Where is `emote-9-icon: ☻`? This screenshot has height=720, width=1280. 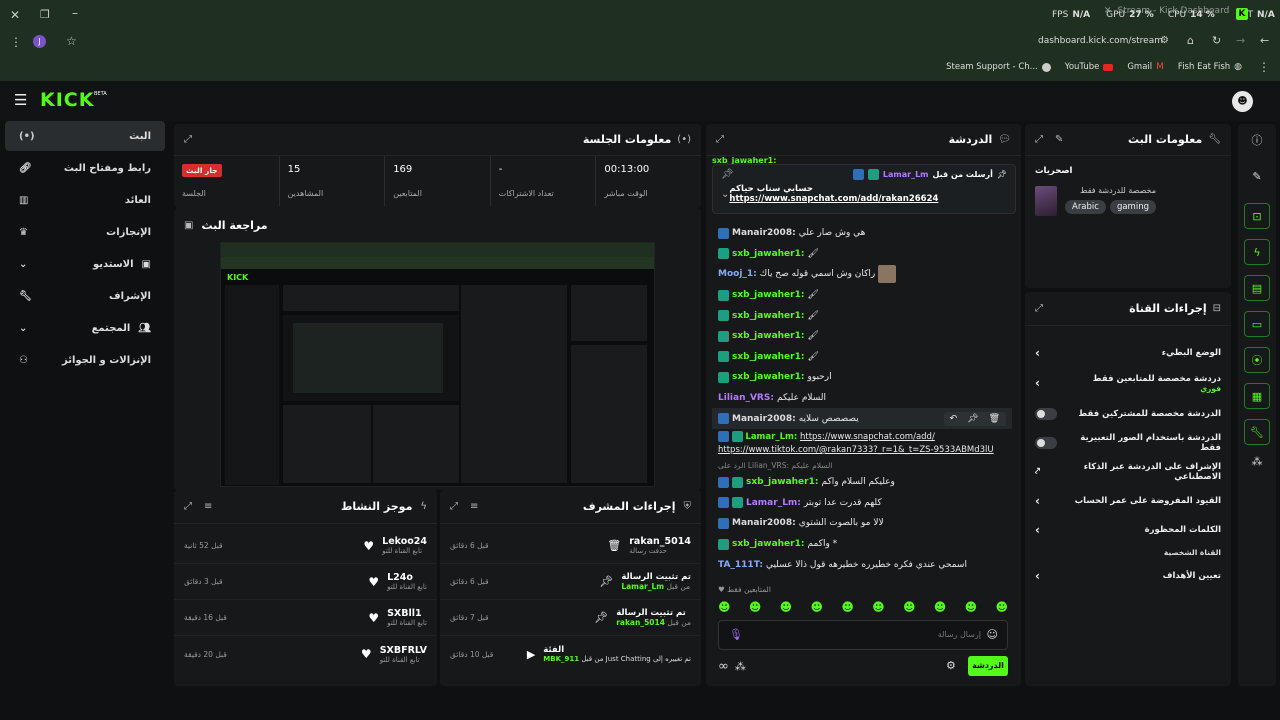 emote-9-icon: ☻ is located at coordinates (971, 607).